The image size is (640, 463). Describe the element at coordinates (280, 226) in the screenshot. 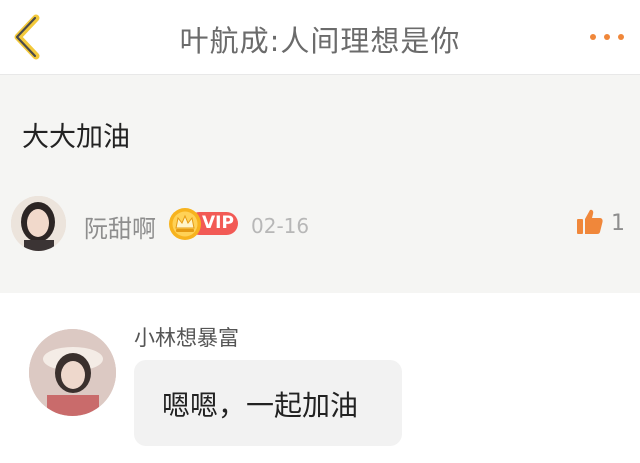

I see `comment-date: 02-16` at that location.